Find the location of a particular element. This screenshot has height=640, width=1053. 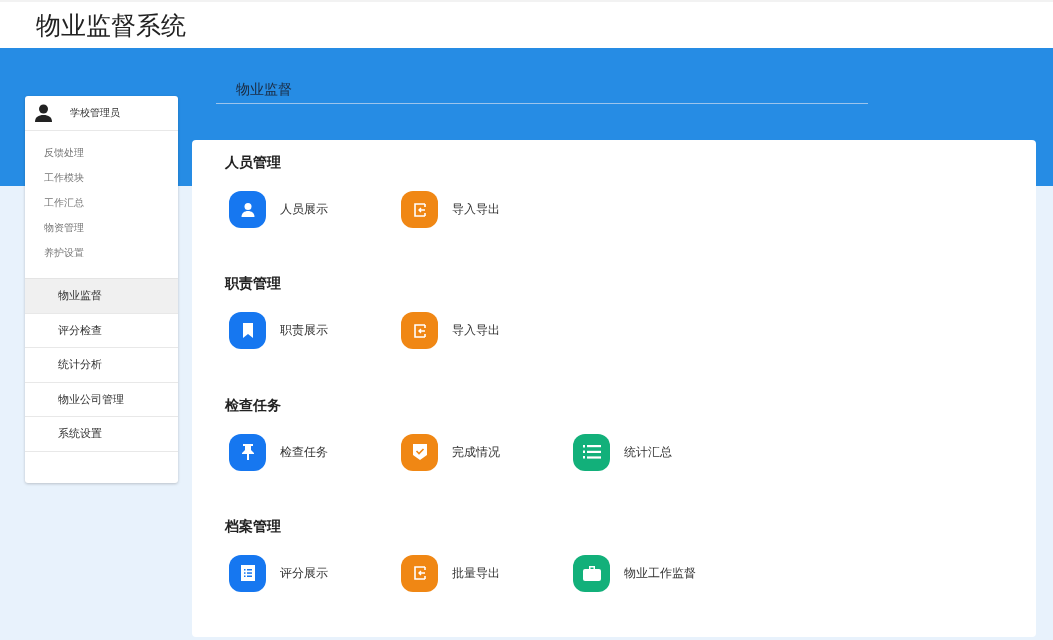

sidebar-link: 物资管理 is located at coordinates (111, 230).